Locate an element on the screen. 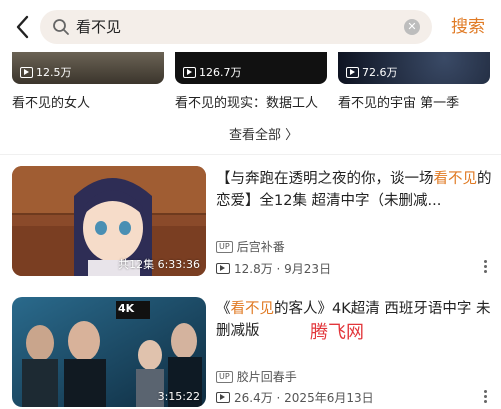 This screenshot has height=409, width=501. uploader-name: 后宫补番 is located at coordinates (260, 247).